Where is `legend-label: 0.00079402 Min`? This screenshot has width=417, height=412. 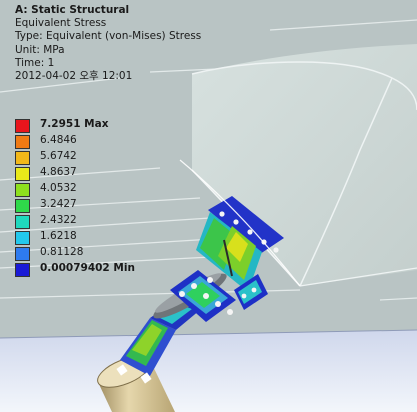 legend-label: 0.00079402 Min is located at coordinates (87, 268).